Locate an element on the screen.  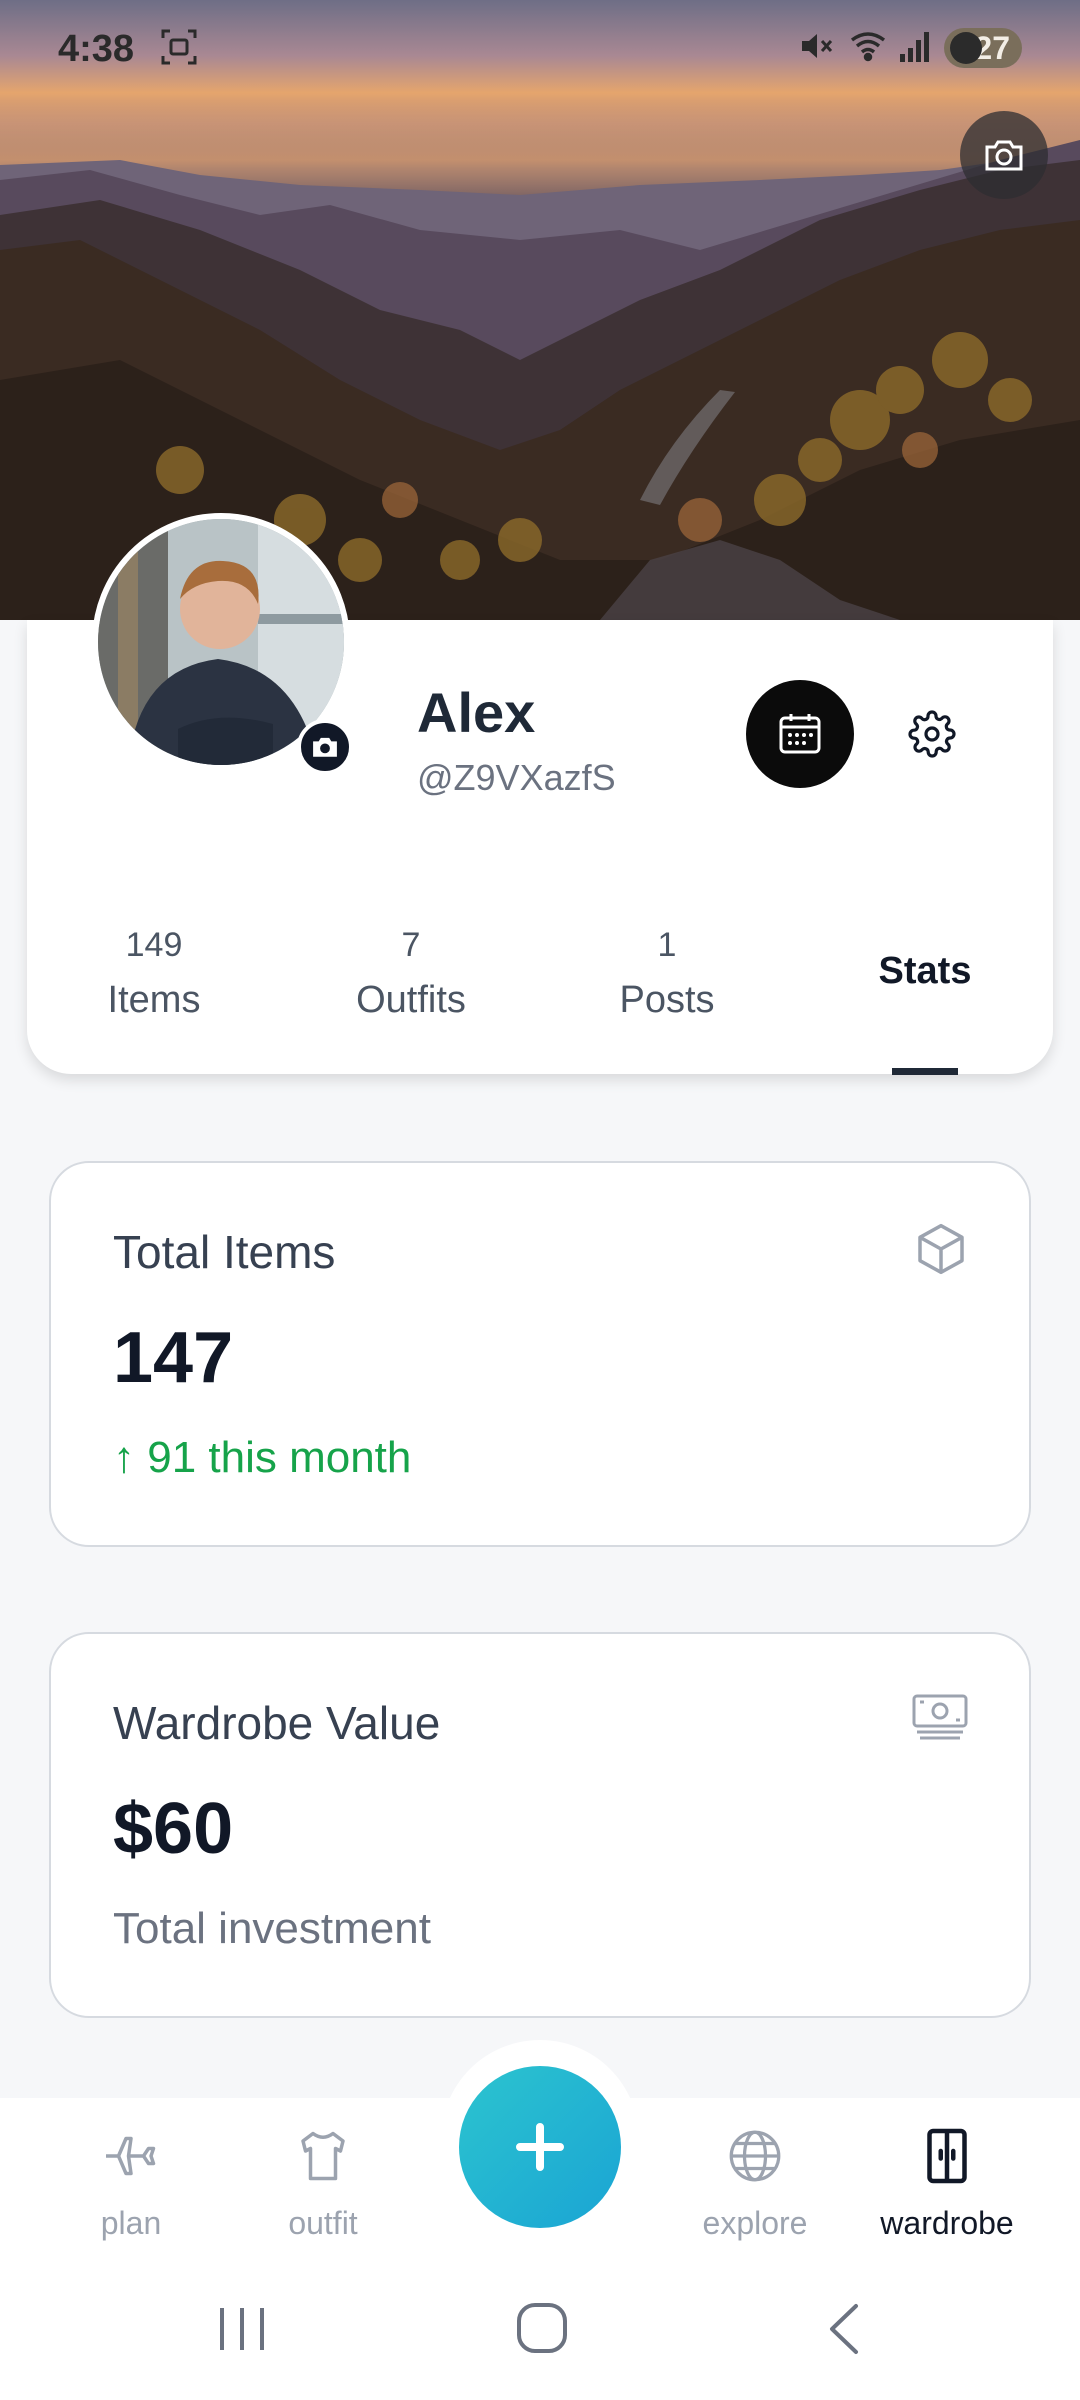
home-icon is located at coordinates (542, 2328).